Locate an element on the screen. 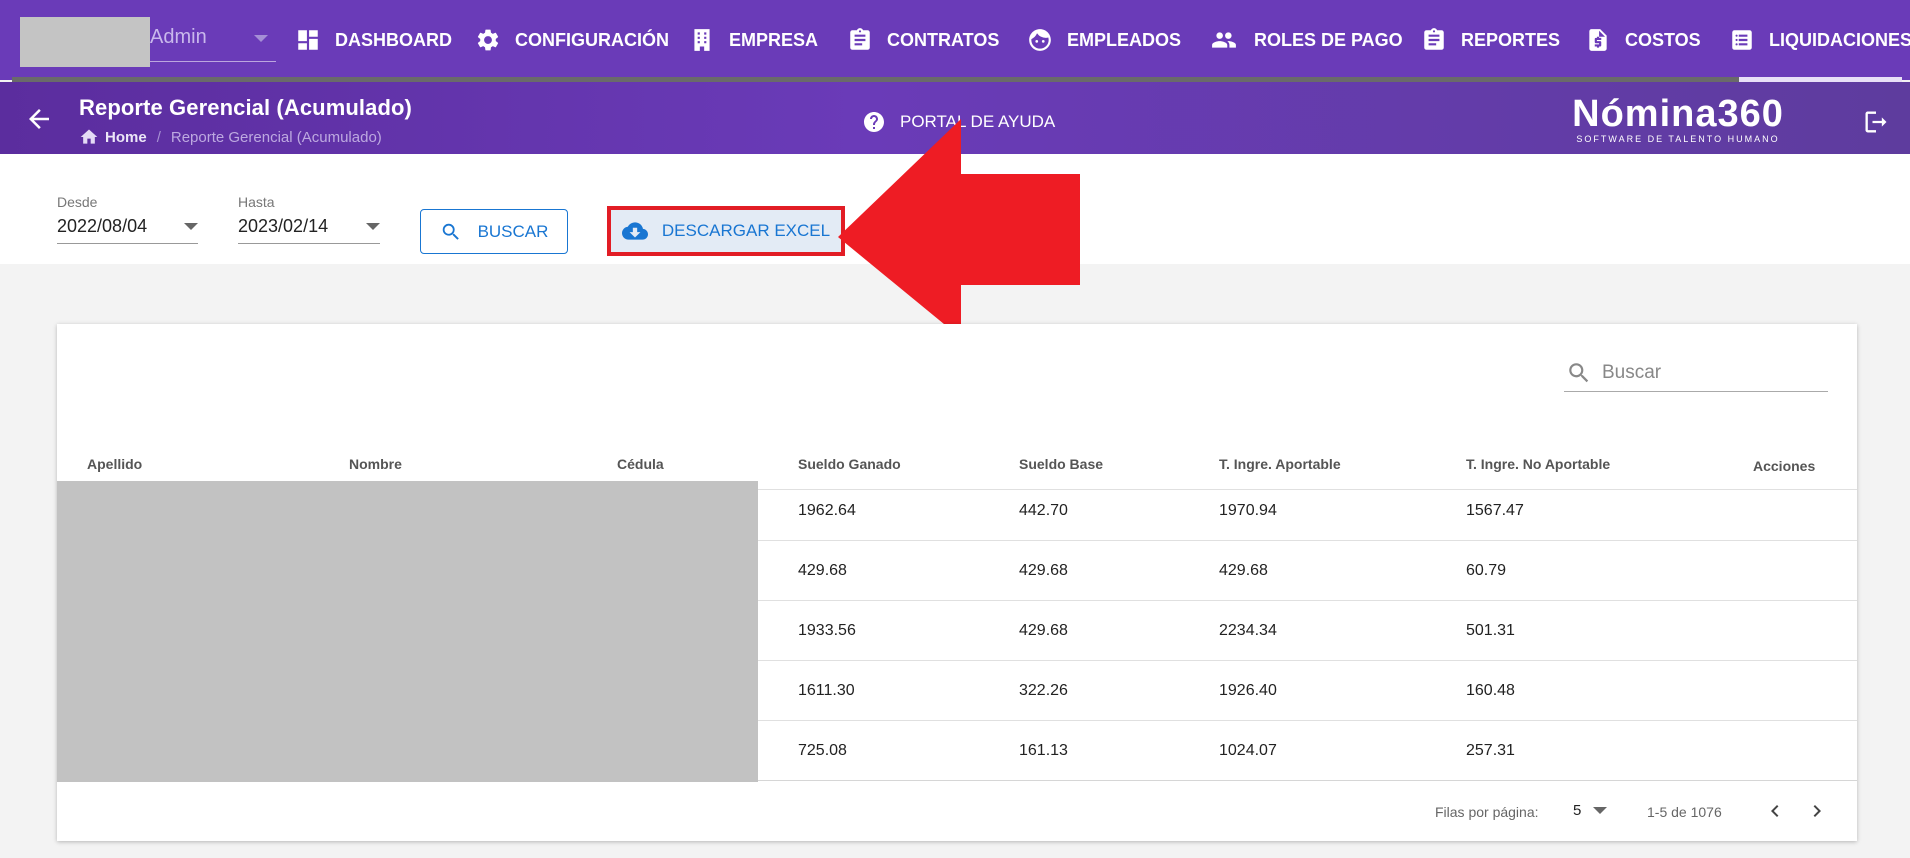  desde-date-field: Desde 2022/08/04 is located at coordinates (127, 219).